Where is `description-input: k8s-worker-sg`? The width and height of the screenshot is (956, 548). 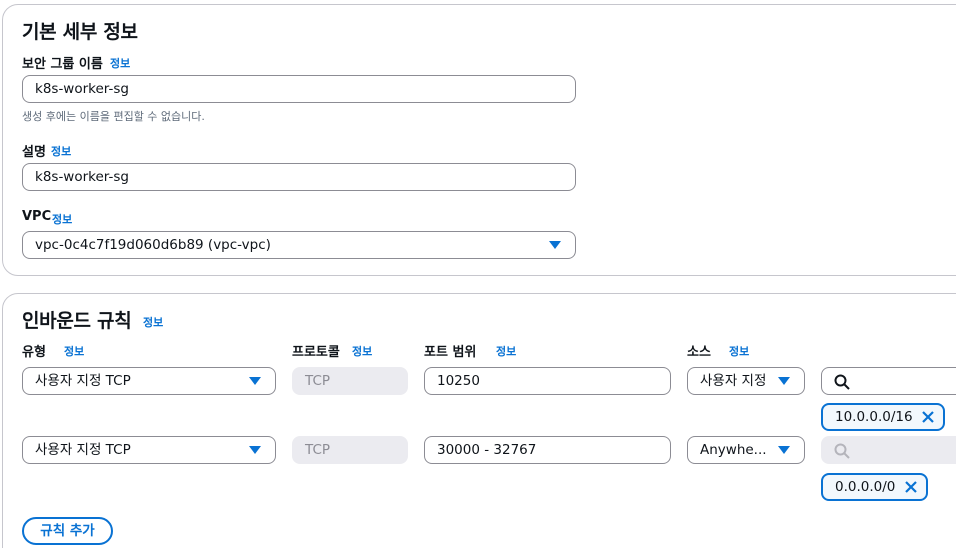
description-input: k8s-worker-sg is located at coordinates (299, 177).